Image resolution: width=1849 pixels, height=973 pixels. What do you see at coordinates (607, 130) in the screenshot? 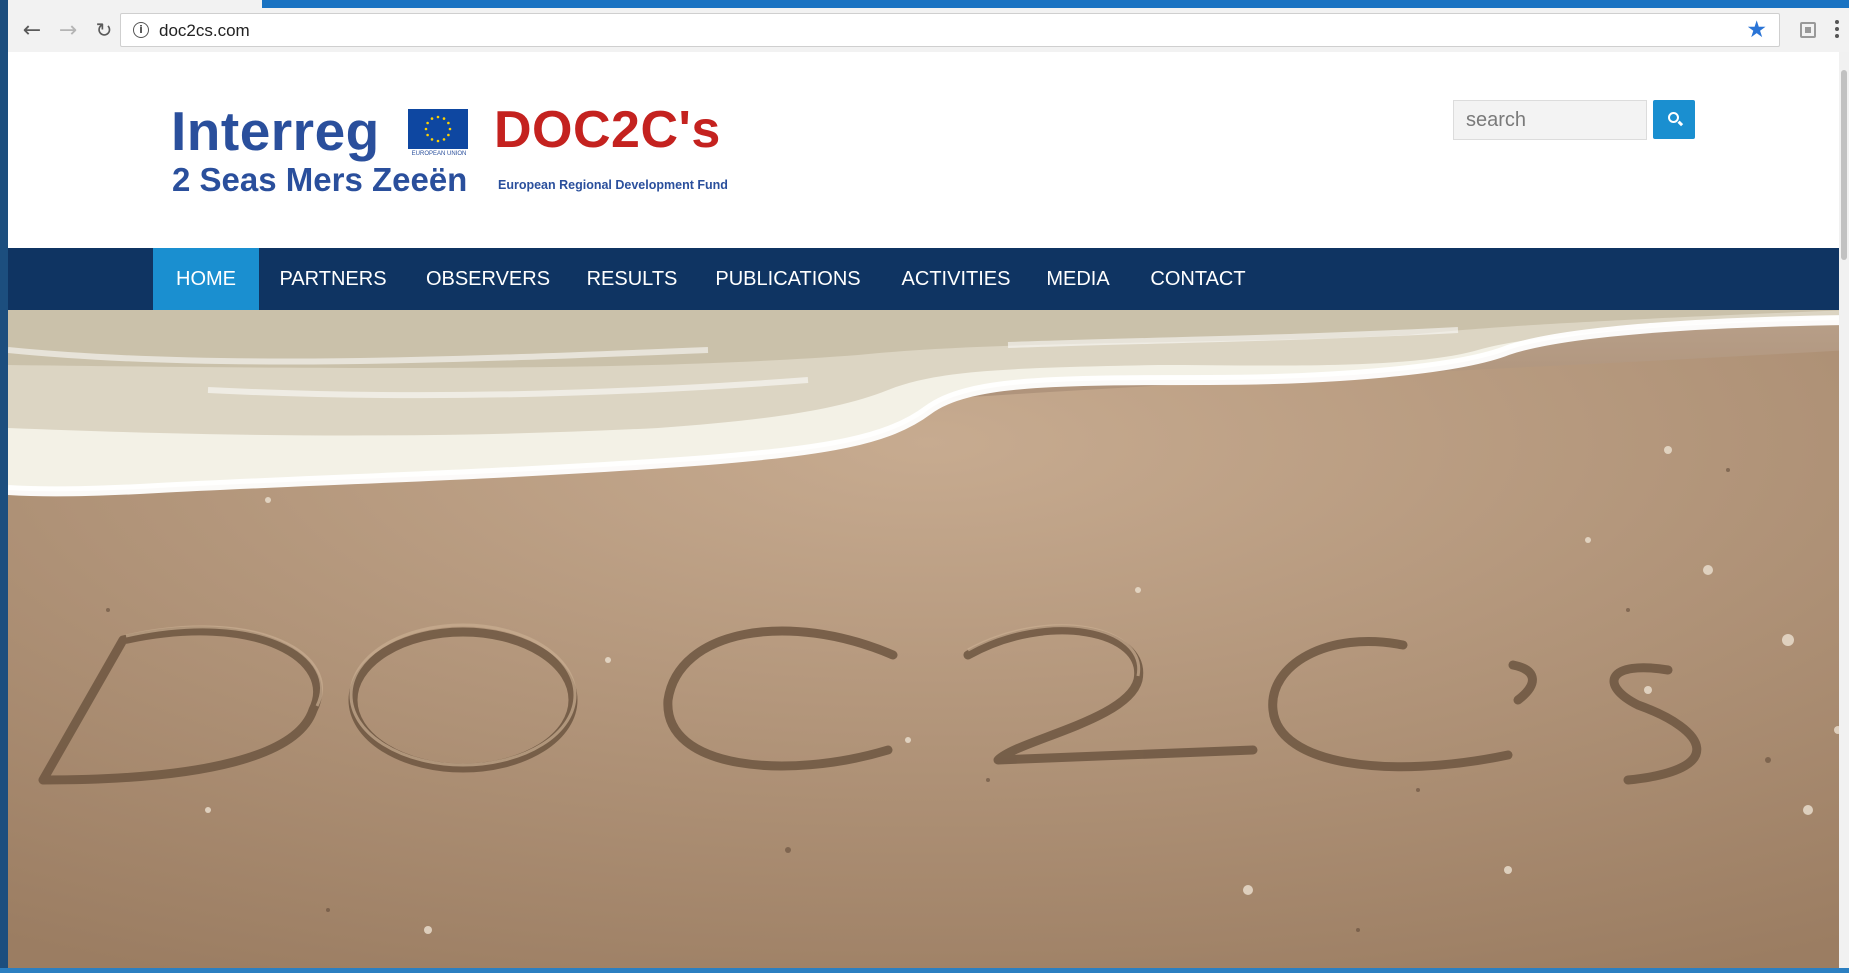
I see `project-logo-text: DOC2C's` at bounding box center [607, 130].